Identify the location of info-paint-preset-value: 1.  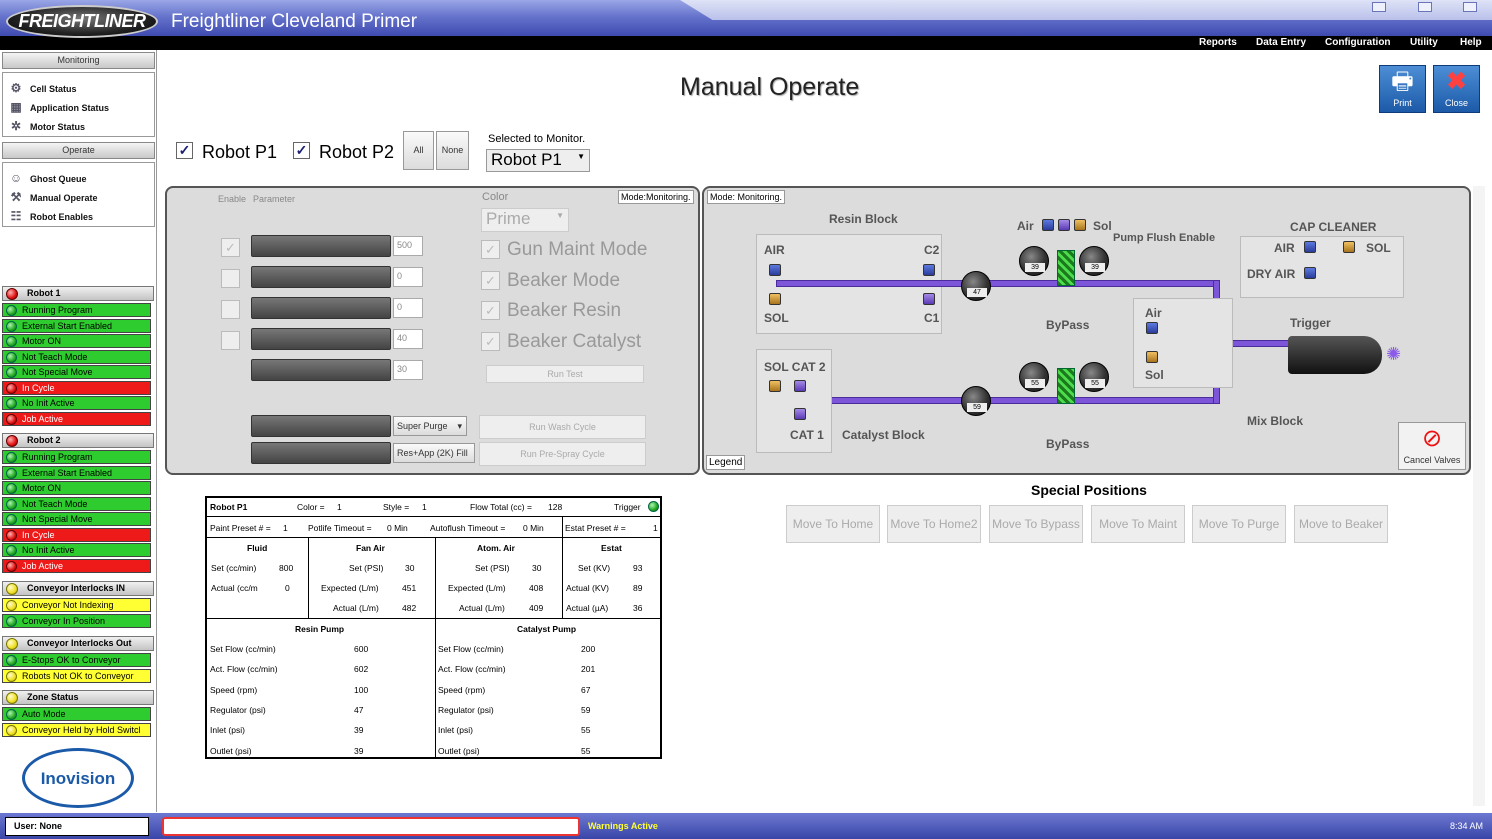
(285, 528).